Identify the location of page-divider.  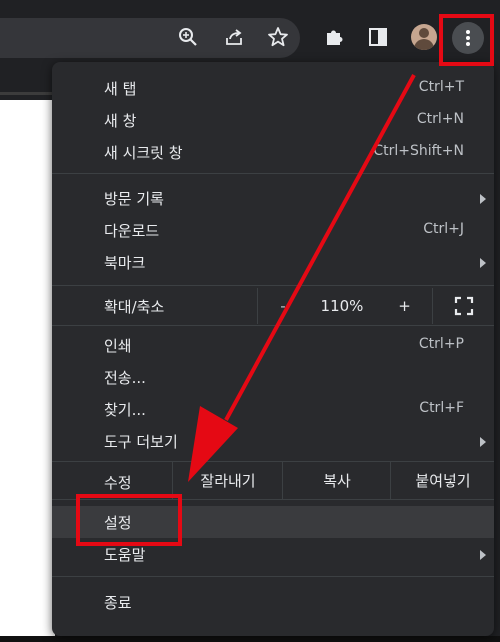
(27, 93).